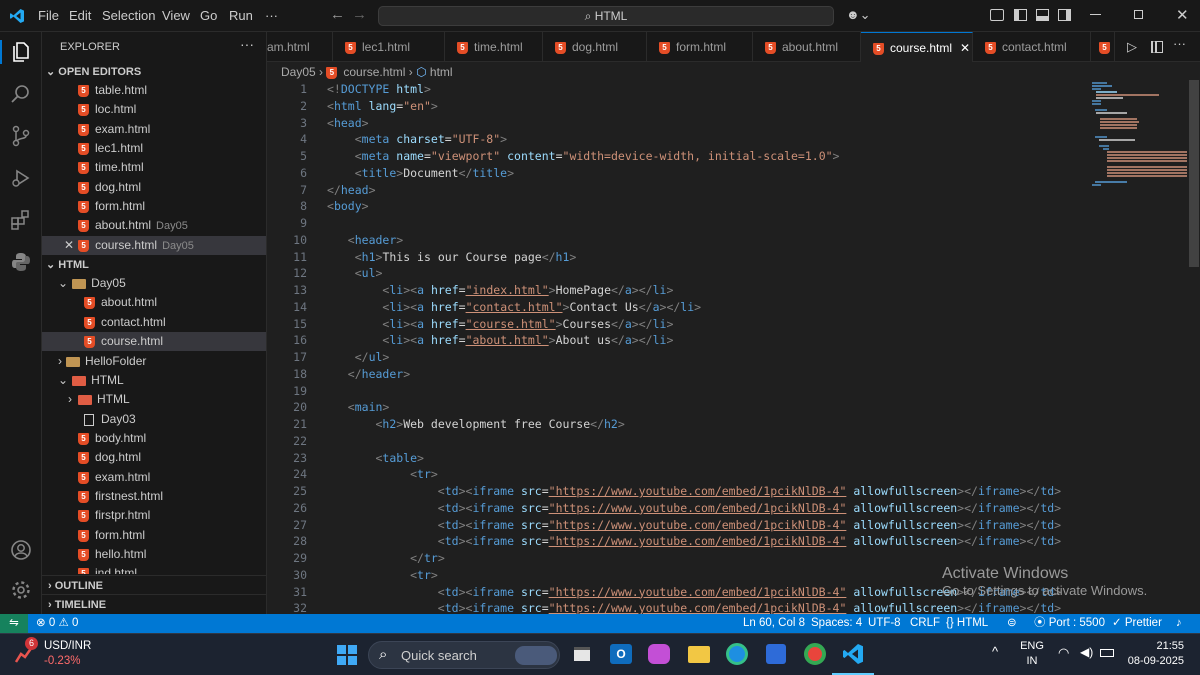  What do you see at coordinates (154, 604) in the screenshot?
I see `timeline-header: › TIMELINE` at bounding box center [154, 604].